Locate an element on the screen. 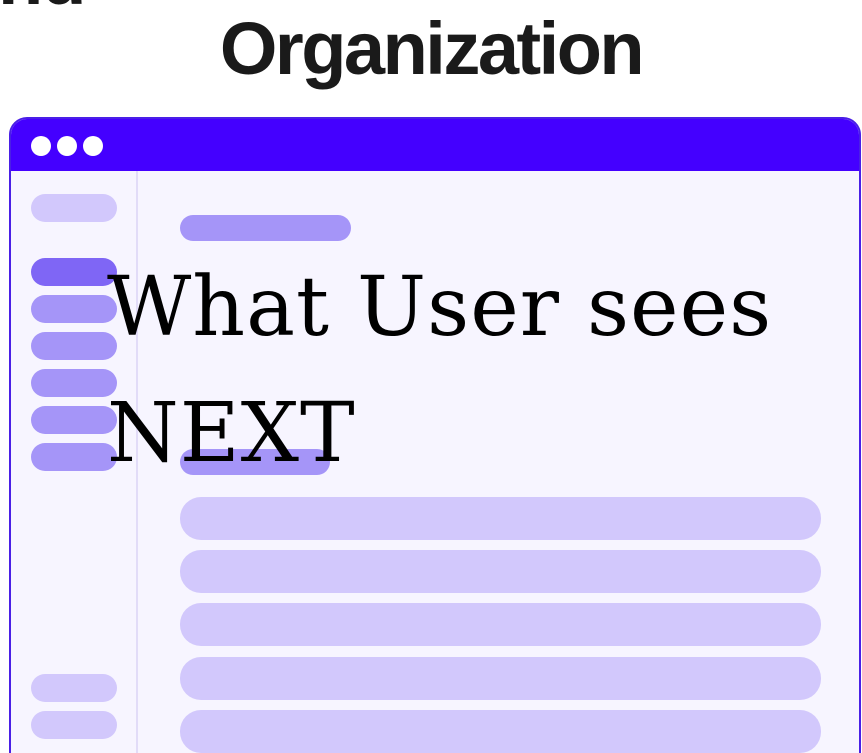 The height and width of the screenshot is (753, 862). page-title: Organization is located at coordinates (432, 48).